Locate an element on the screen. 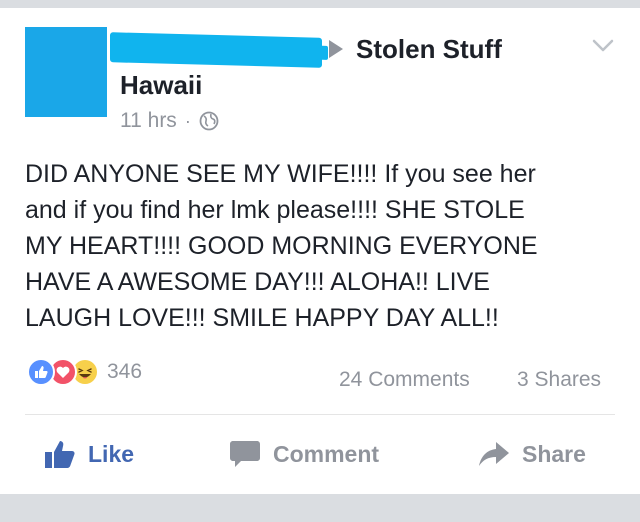  post-text-line: MY HEART!!!! GOOD MORNING EVERYONE is located at coordinates (281, 246).